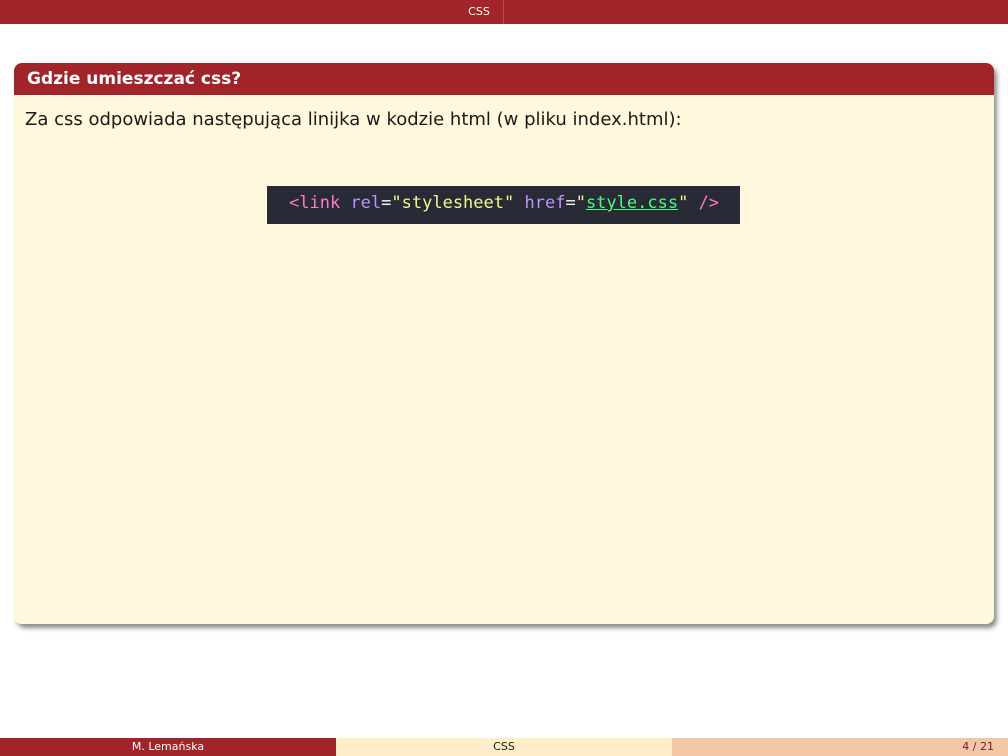 This screenshot has width=1008, height=756. Describe the element at coordinates (632, 203) in the screenshot. I see `code-value-href: style.css` at that location.